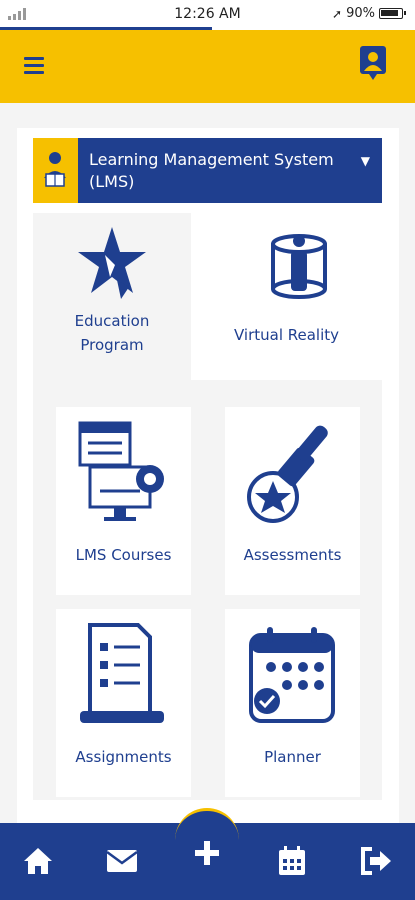  I want to click on lms-selector-label: Learning Management System (LMS), so click(211, 170).